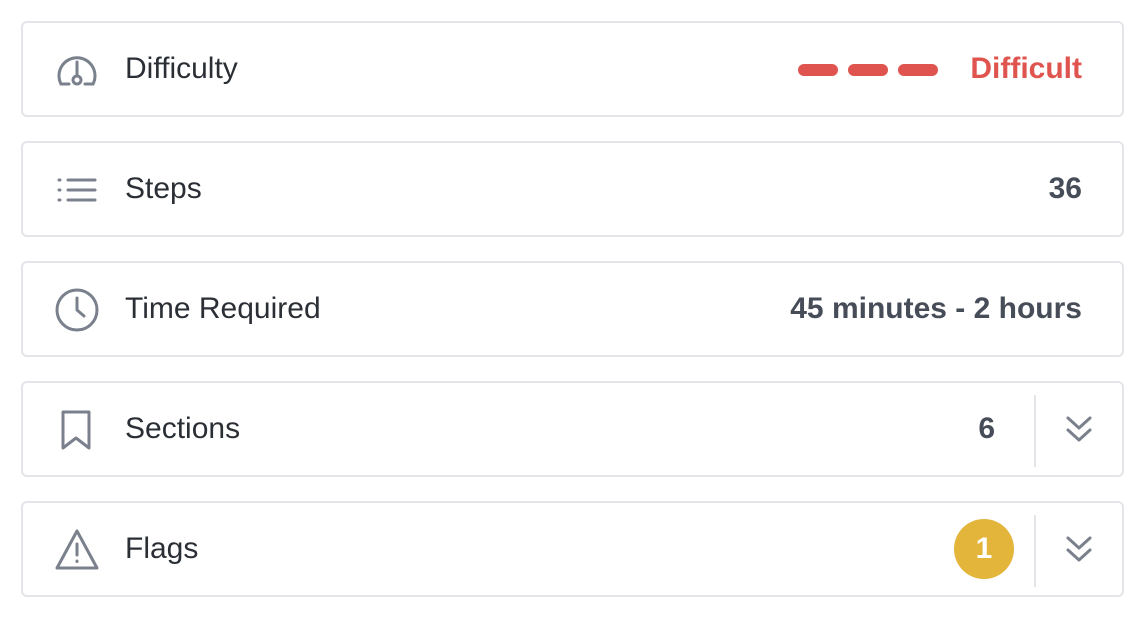 The height and width of the screenshot is (622, 1144). Describe the element at coordinates (572, 429) in the screenshot. I see `sections-row: Sections 6` at that location.